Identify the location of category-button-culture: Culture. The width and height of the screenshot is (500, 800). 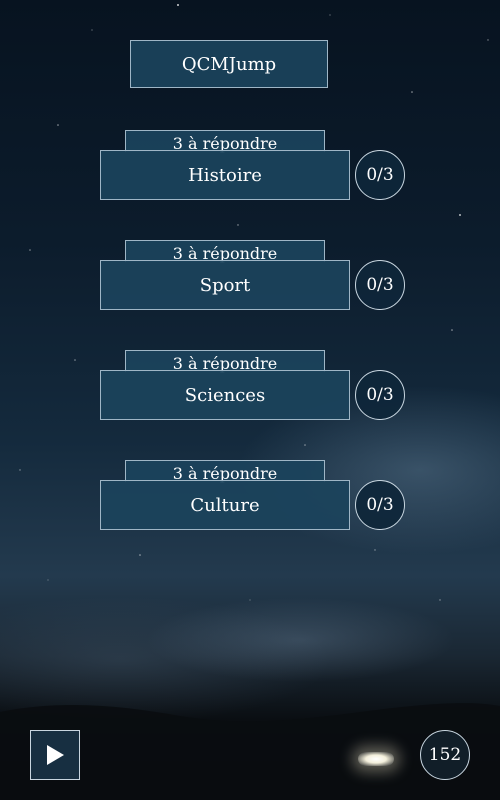
(225, 505).